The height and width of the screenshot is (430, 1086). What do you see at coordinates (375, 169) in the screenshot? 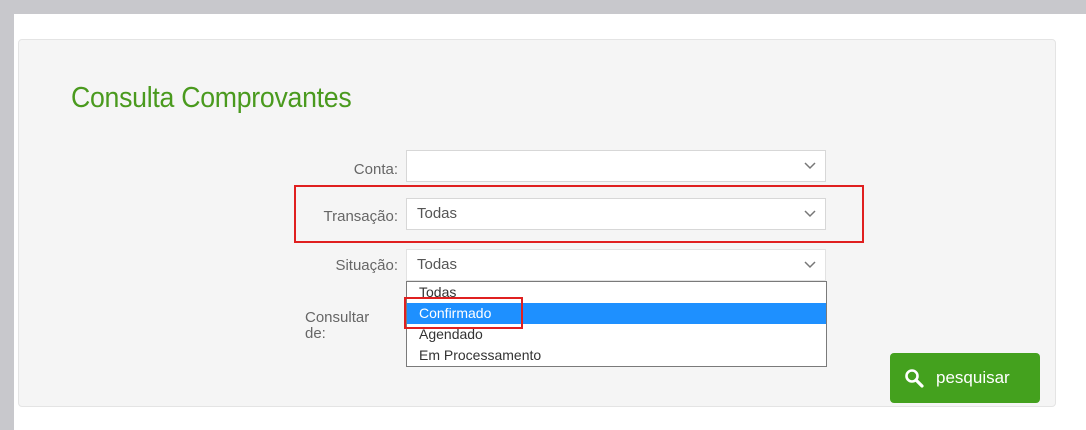
I see `conta-label: Conta:` at bounding box center [375, 169].